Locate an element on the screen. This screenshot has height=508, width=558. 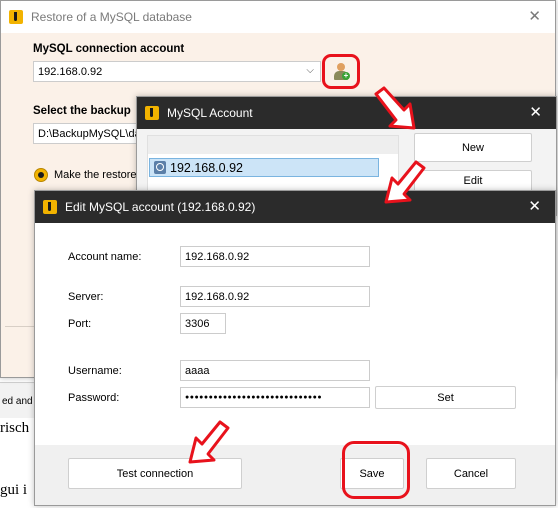
backup-path-value: D:\BackupMySQL\dat is located at coordinates (91, 133).